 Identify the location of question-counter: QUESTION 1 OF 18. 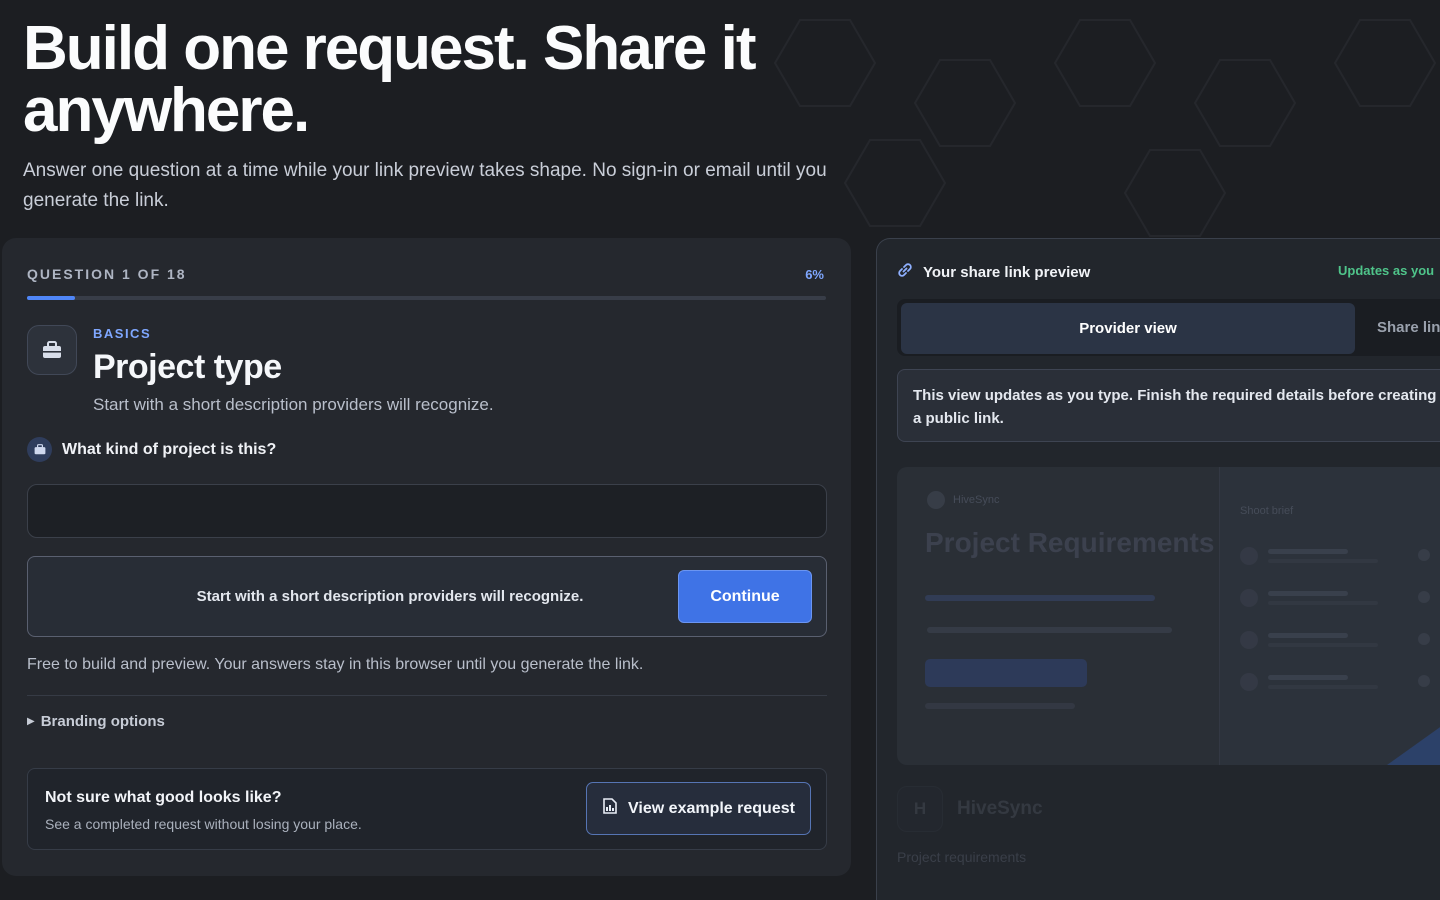
(107, 274).